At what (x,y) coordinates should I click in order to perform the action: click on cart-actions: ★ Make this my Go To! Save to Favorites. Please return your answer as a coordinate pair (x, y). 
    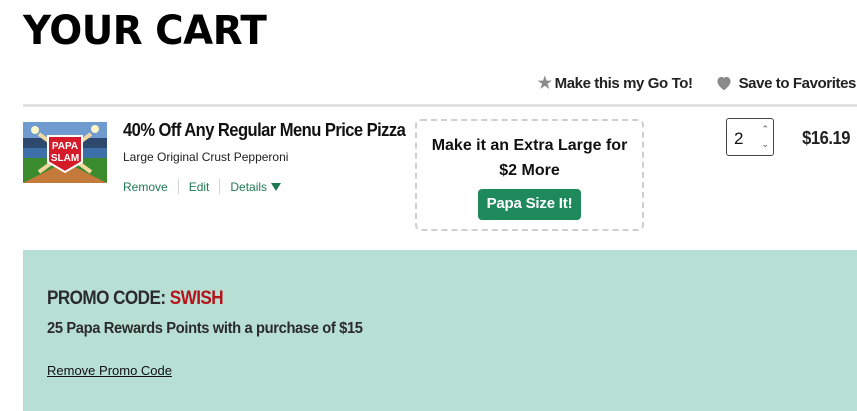
    Looking at the image, I should click on (697, 83).